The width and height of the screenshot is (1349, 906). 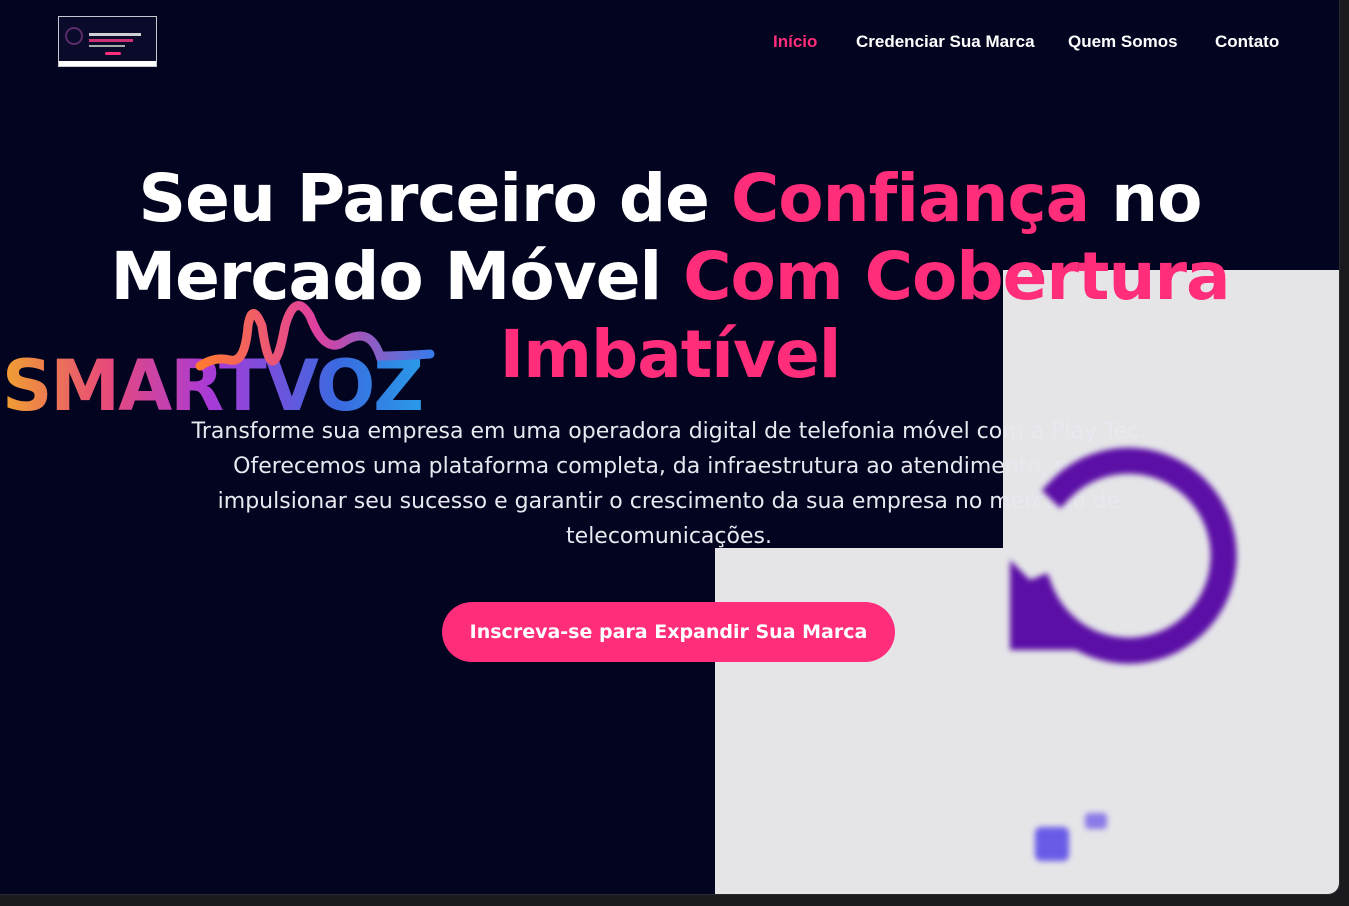 What do you see at coordinates (218, 360) in the screenshot?
I see `smartvoz-logo: SMARTVOZ` at bounding box center [218, 360].